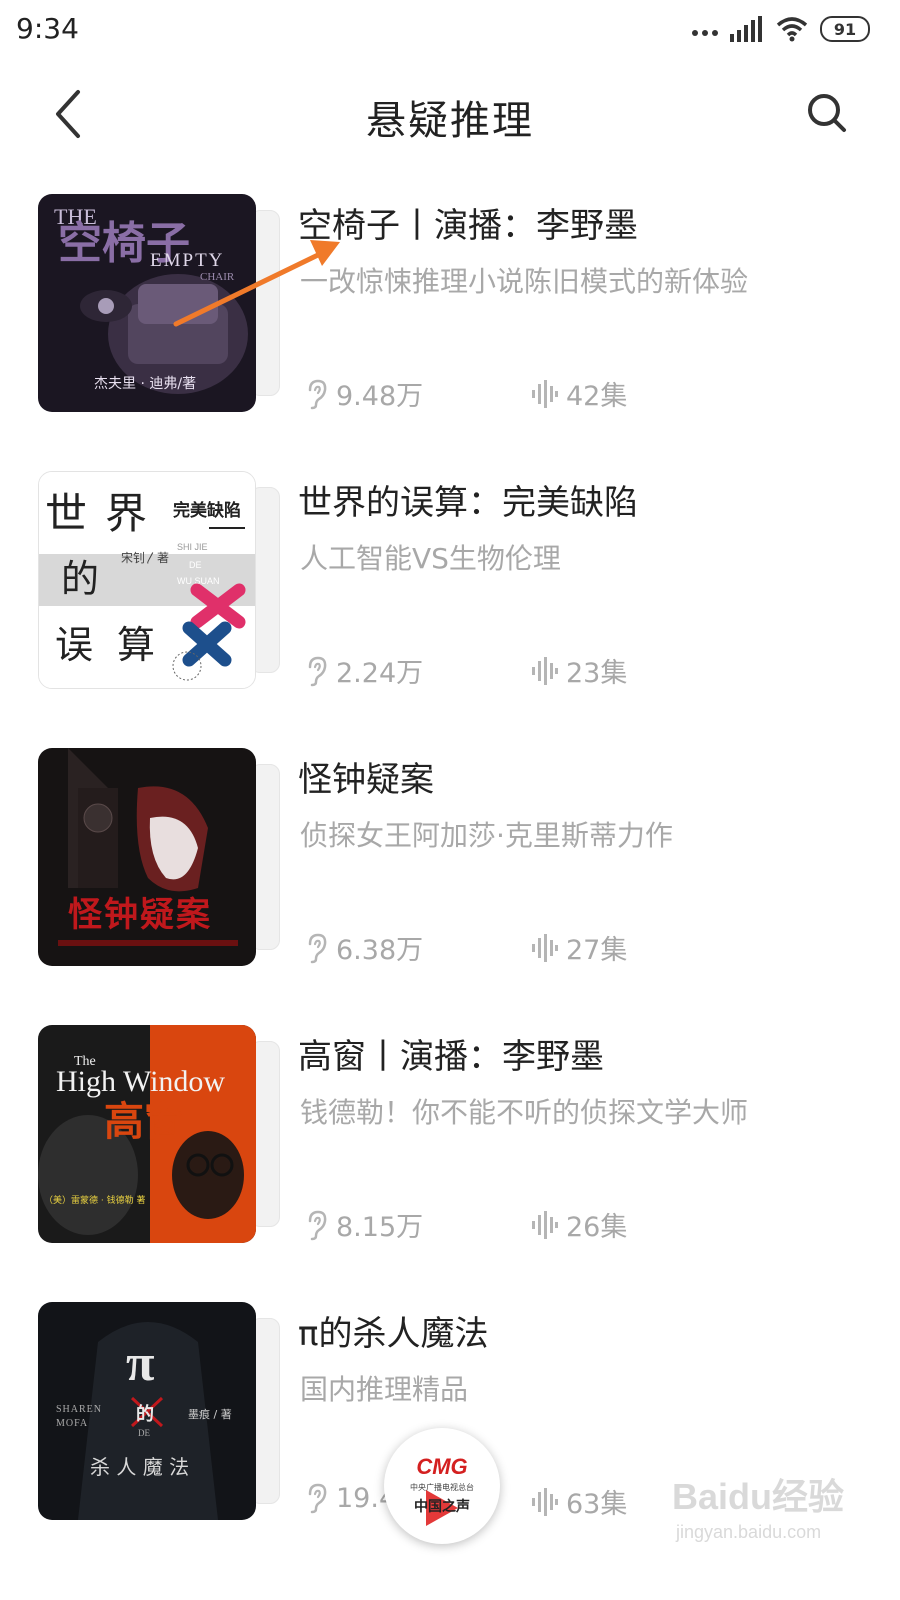  What do you see at coordinates (597, 396) in the screenshot?
I see `episode-count-value: 42集` at bounding box center [597, 396].